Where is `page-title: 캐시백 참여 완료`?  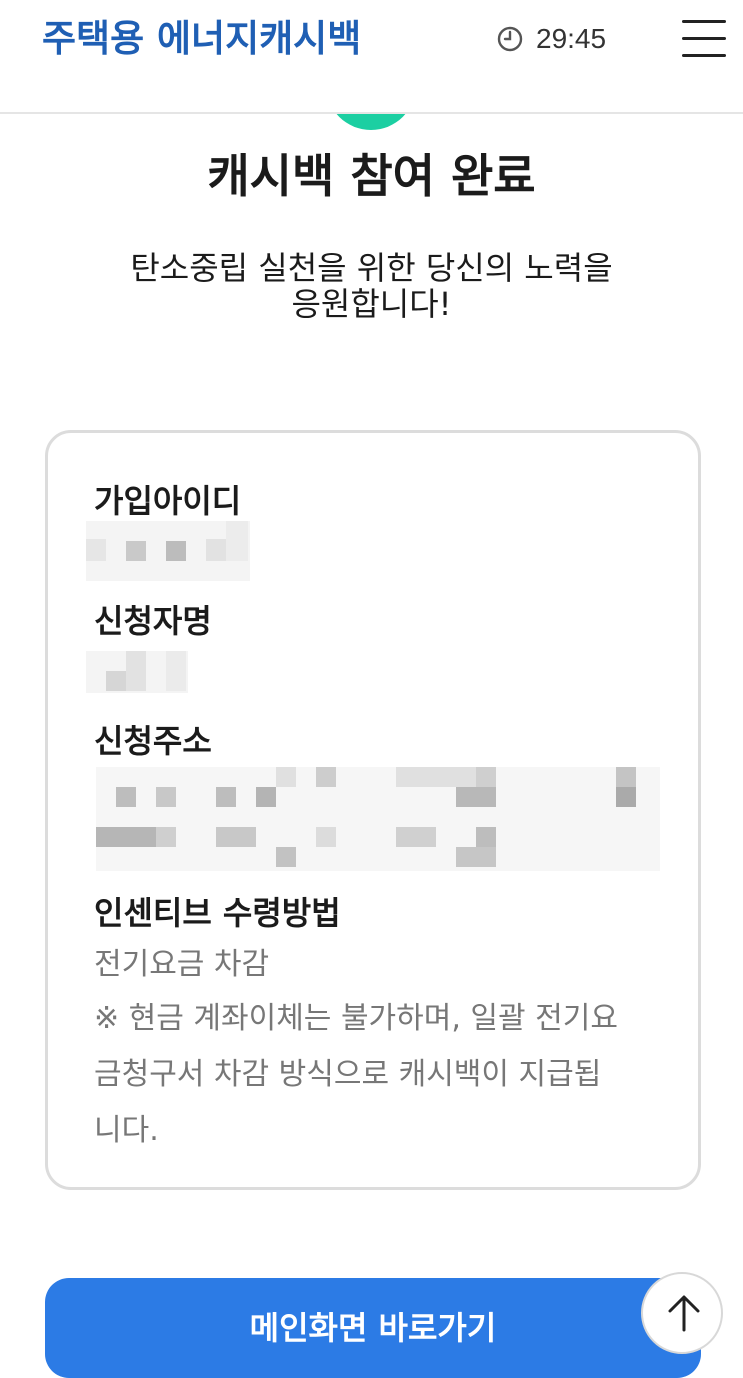
page-title: 캐시백 참여 완료 is located at coordinates (371, 176).